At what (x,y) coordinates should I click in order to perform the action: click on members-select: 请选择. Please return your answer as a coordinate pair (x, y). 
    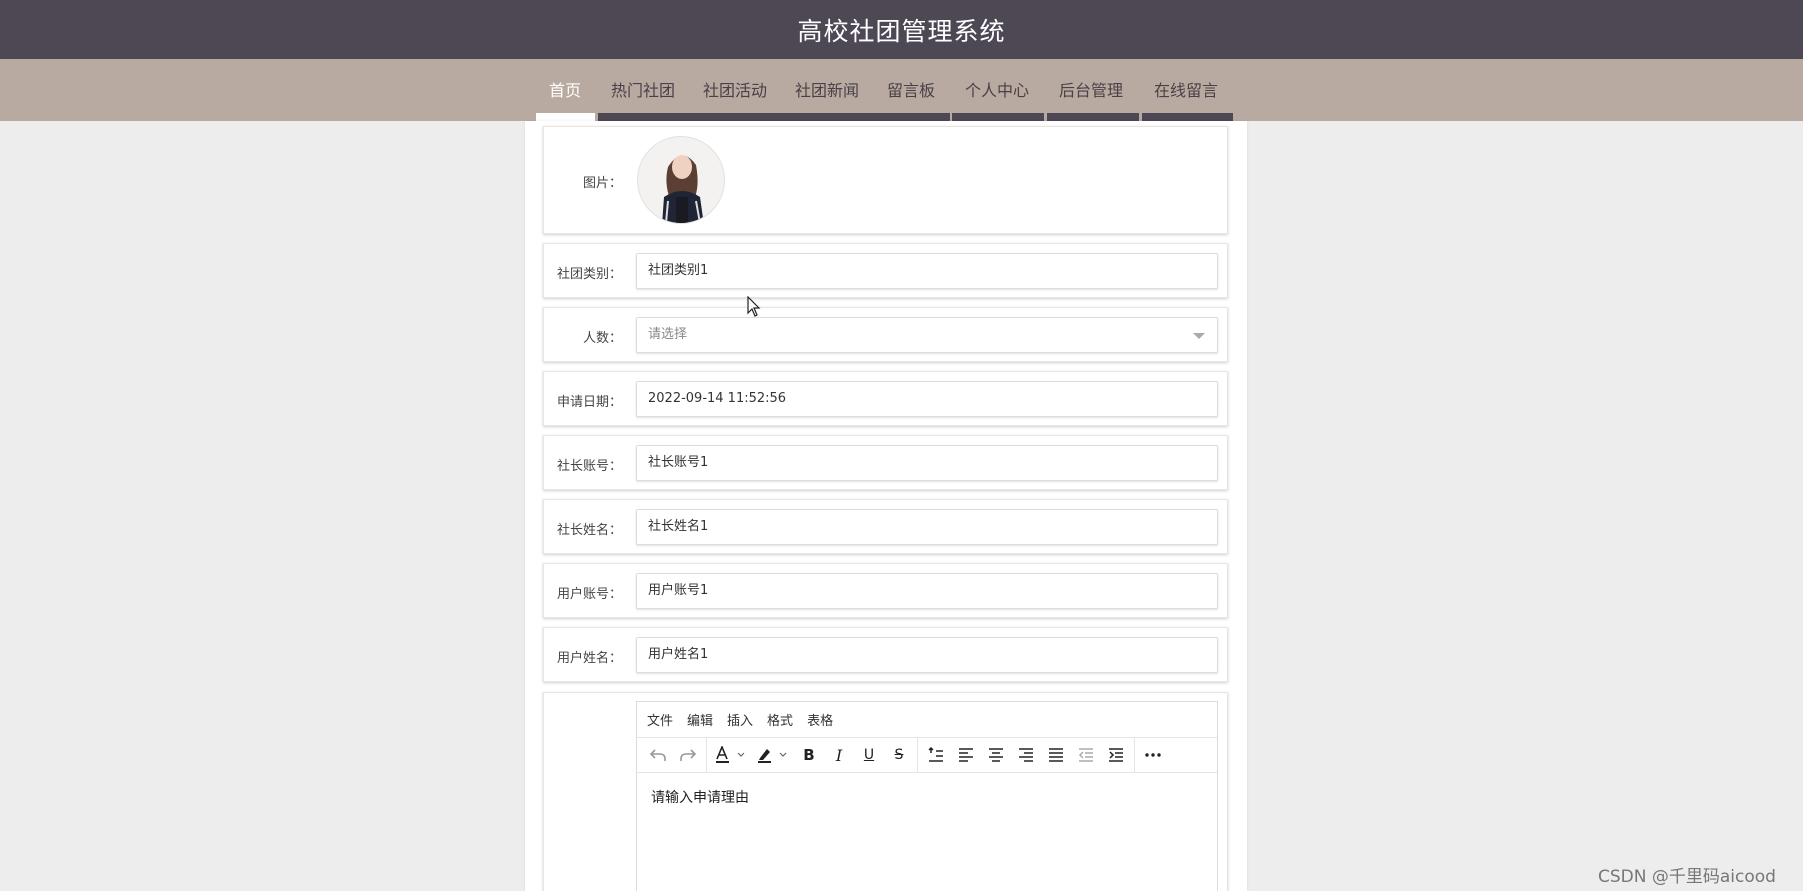
    Looking at the image, I should click on (927, 335).